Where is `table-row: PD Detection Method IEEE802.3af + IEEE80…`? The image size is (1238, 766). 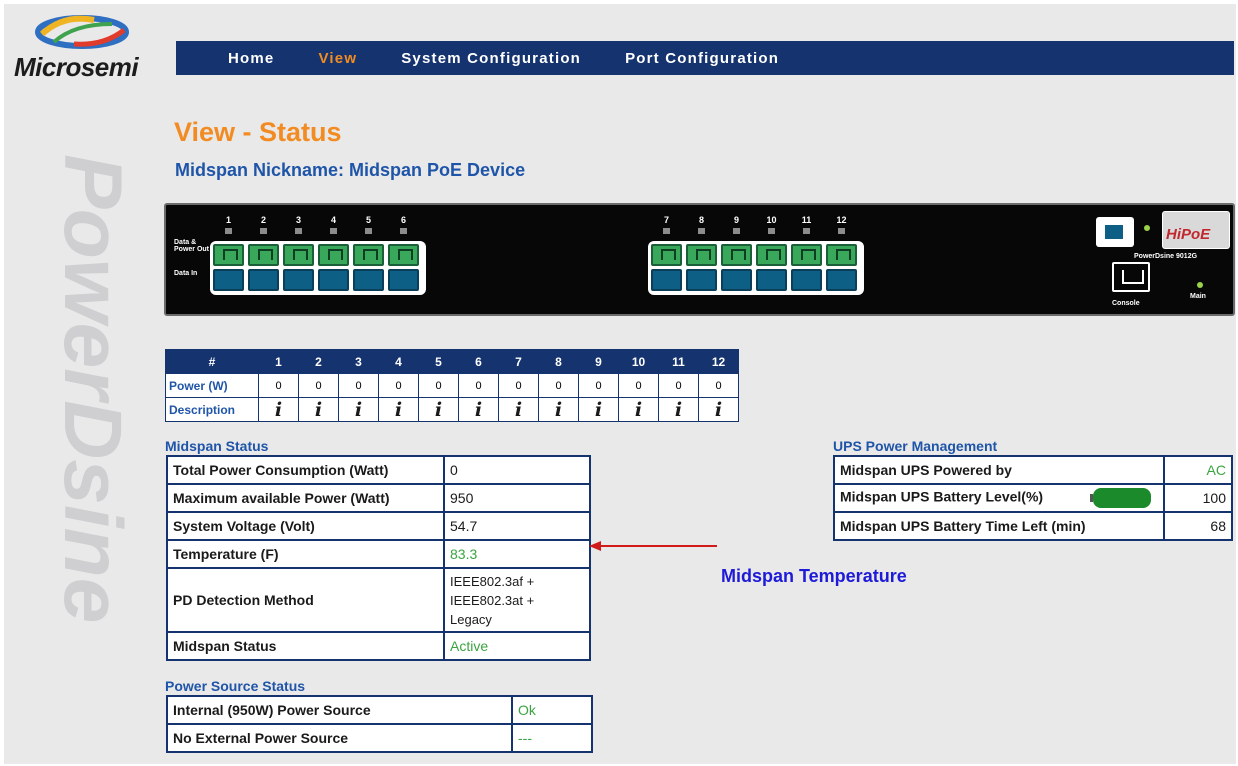
table-row: PD Detection Method IEEE802.3af + IEEE80… is located at coordinates (378, 600).